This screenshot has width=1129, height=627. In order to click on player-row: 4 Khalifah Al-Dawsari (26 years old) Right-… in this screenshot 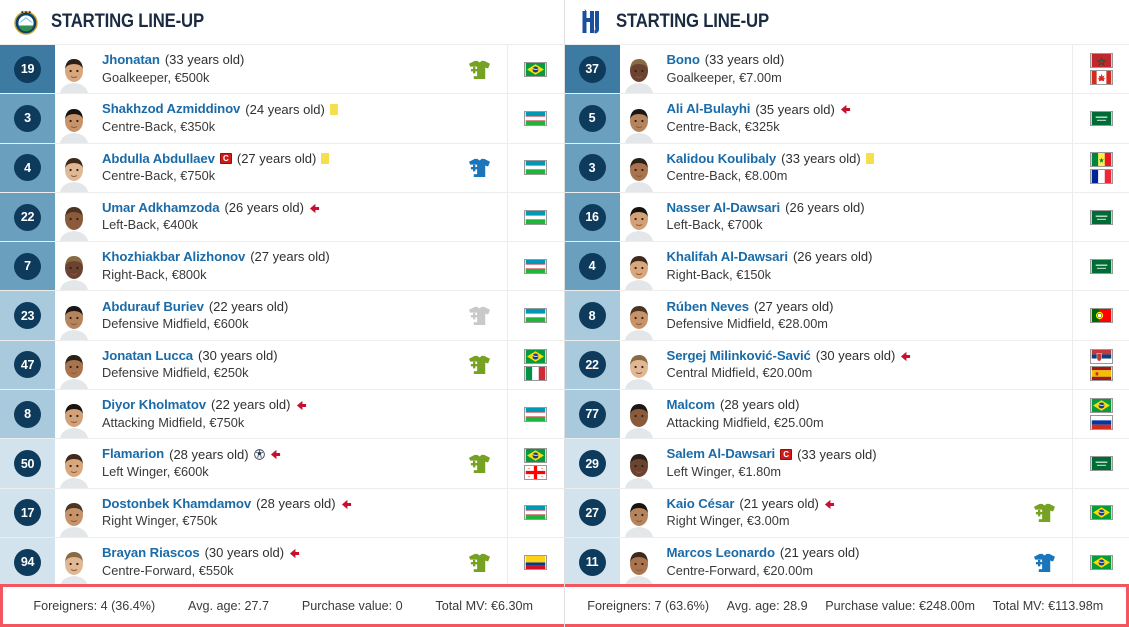, I will do `click(846, 267)`.